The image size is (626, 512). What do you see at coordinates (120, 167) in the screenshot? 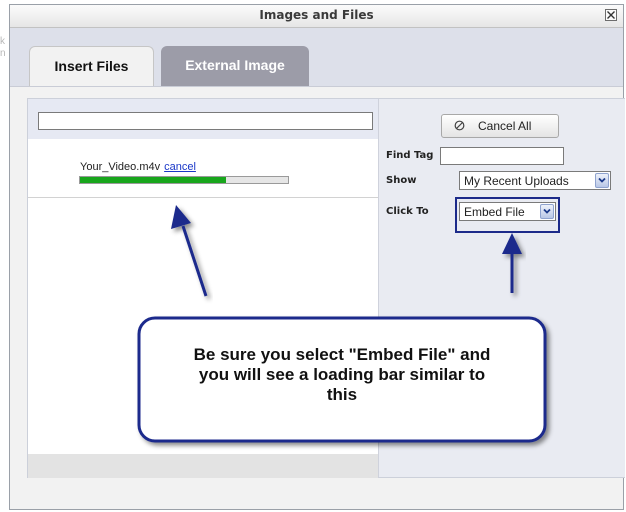
I see `upload-filename: Your_Video.m4v` at bounding box center [120, 167].